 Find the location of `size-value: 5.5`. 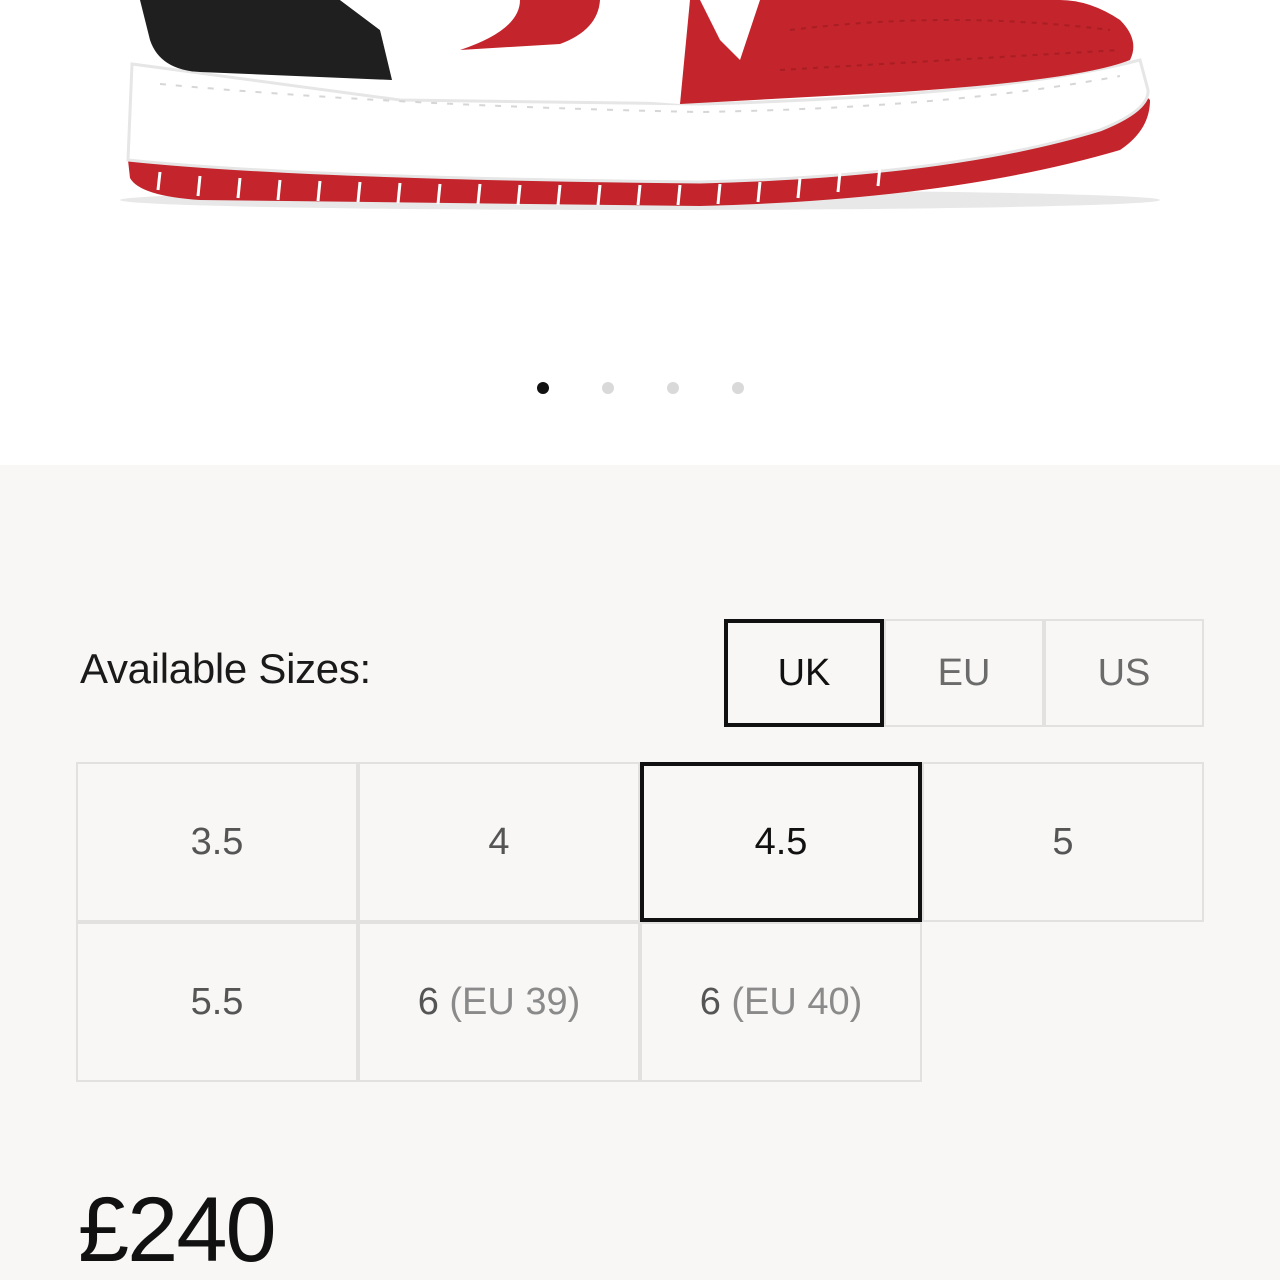

size-value: 5.5 is located at coordinates (217, 1001).